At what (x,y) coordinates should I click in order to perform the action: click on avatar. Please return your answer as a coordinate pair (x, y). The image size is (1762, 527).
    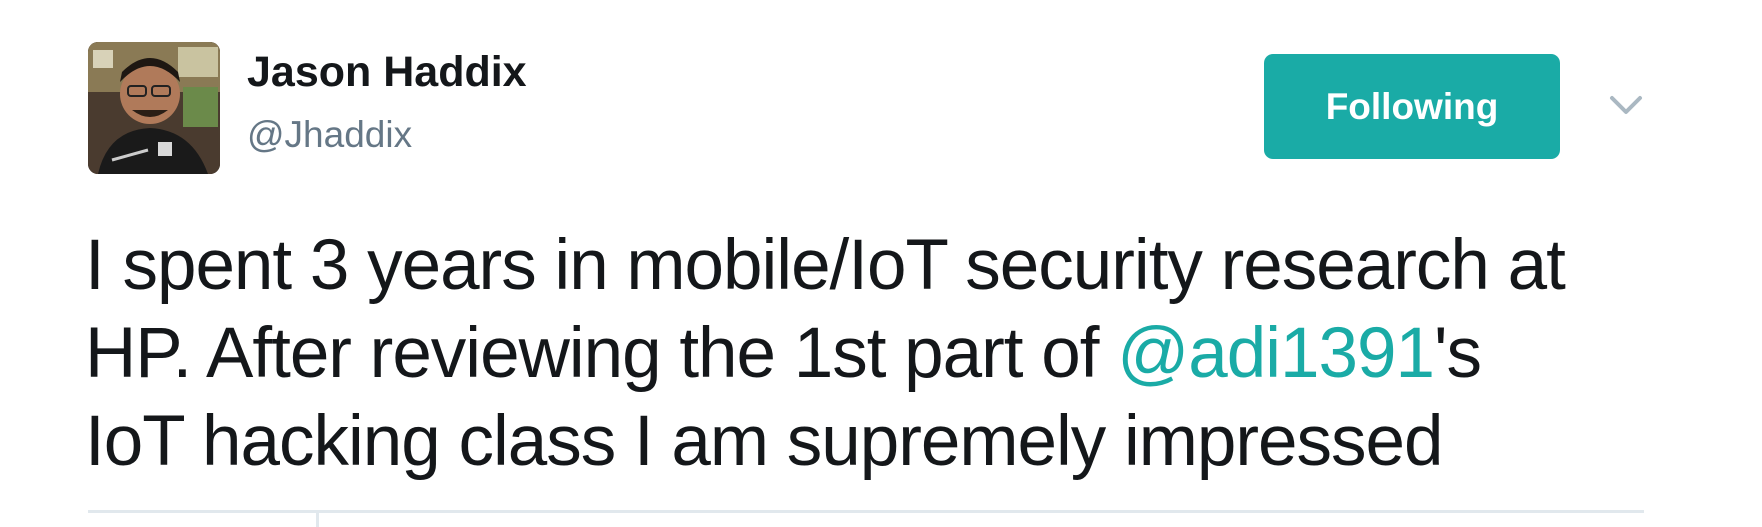
    Looking at the image, I should click on (154, 108).